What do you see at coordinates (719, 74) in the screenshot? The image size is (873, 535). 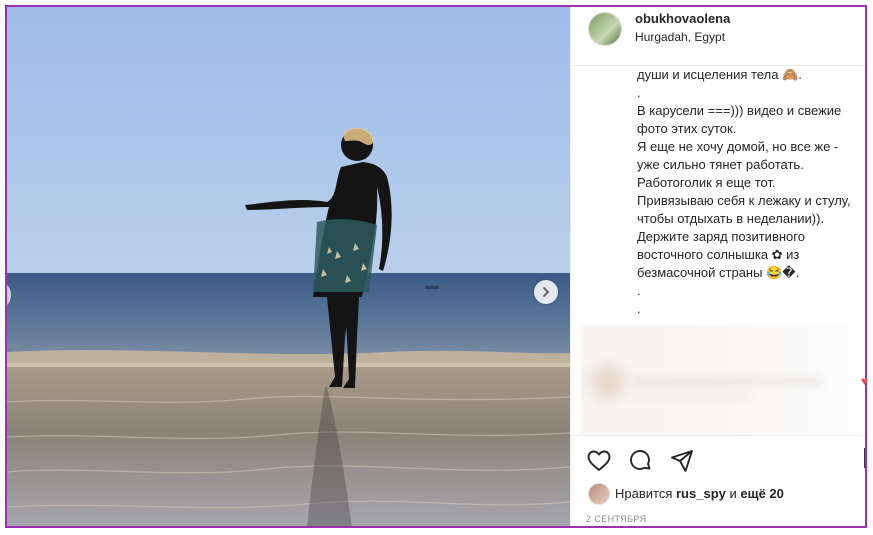 I see `caption-line: души и исцеления тела 🙈.` at bounding box center [719, 74].